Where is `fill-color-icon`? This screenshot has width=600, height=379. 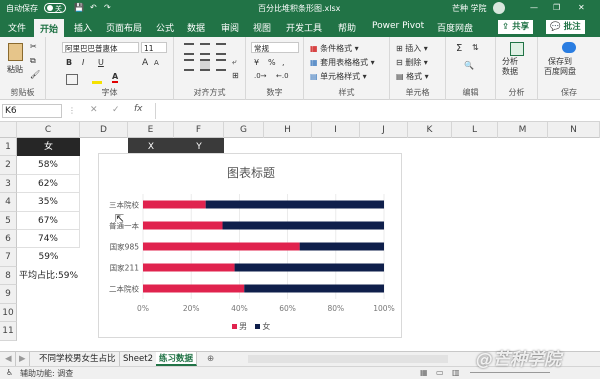 fill-color-icon is located at coordinates (97, 82).